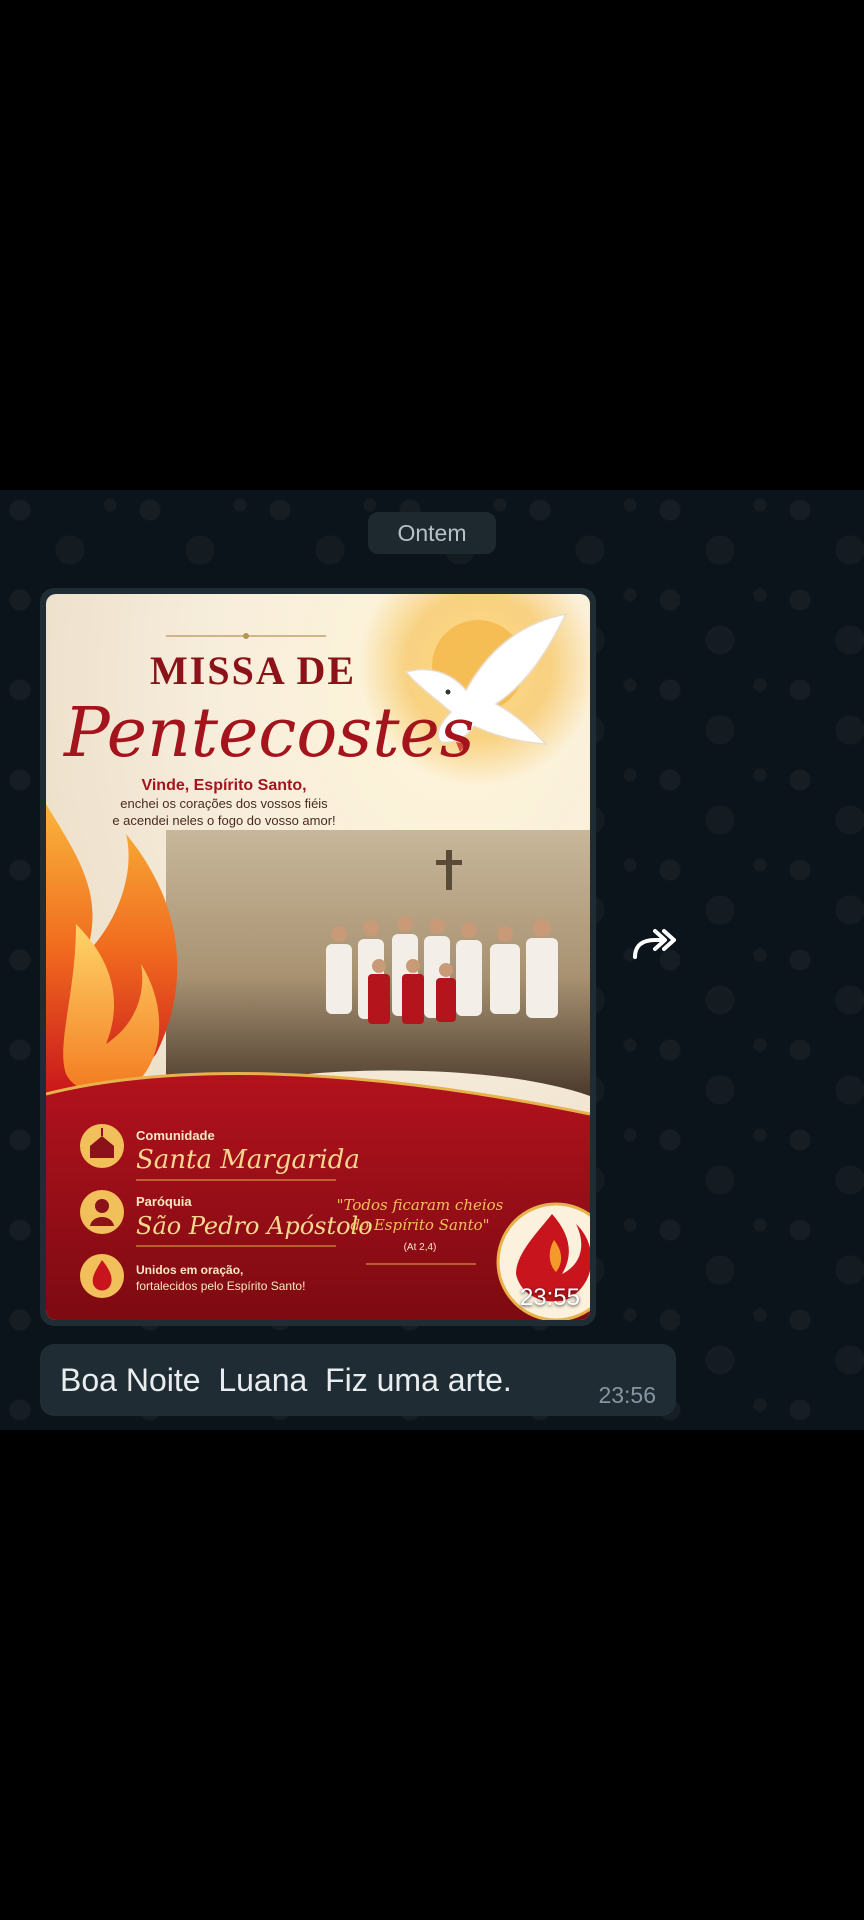 Image resolution: width=864 pixels, height=1920 pixels. What do you see at coordinates (268, 733) in the screenshot?
I see `poster-title-main: Pentecostes` at bounding box center [268, 733].